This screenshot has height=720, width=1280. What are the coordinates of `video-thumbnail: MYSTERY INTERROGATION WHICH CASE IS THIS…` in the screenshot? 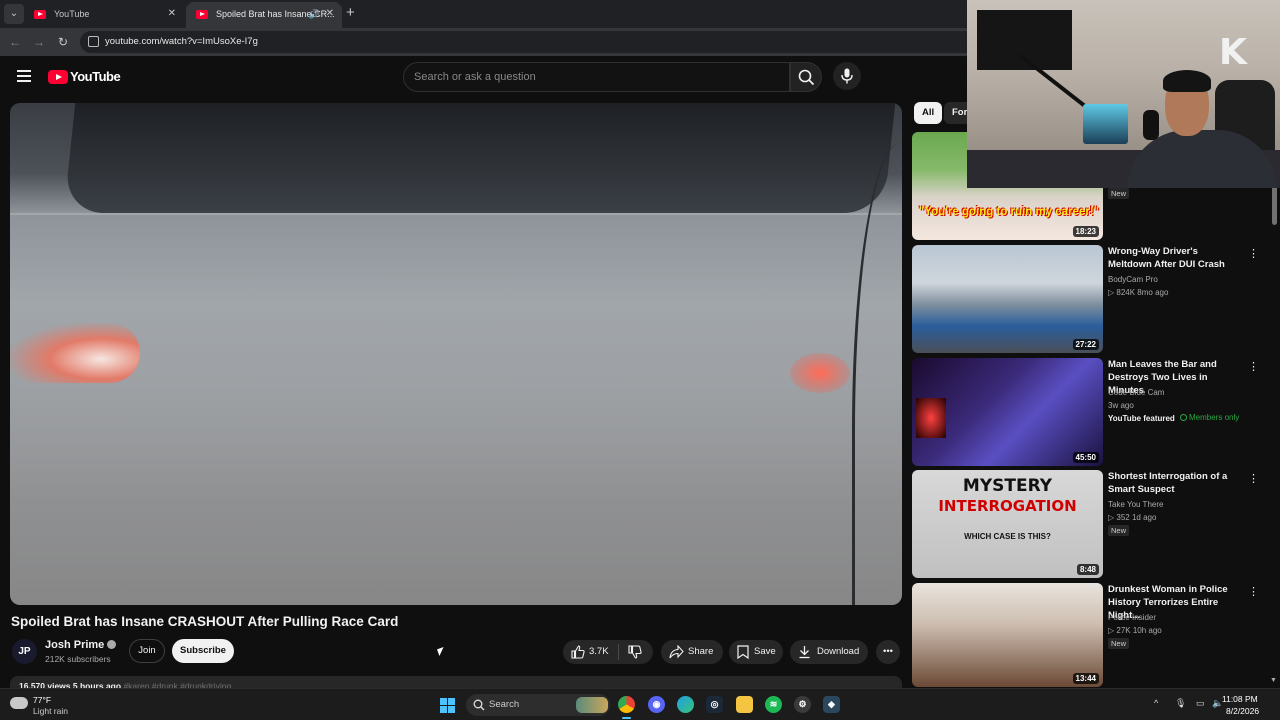 It's located at (1007, 524).